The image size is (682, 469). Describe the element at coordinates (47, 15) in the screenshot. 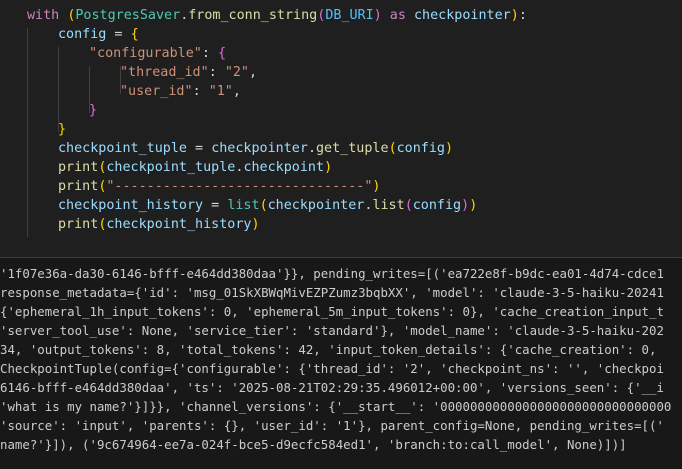

I see `code-token: with` at that location.